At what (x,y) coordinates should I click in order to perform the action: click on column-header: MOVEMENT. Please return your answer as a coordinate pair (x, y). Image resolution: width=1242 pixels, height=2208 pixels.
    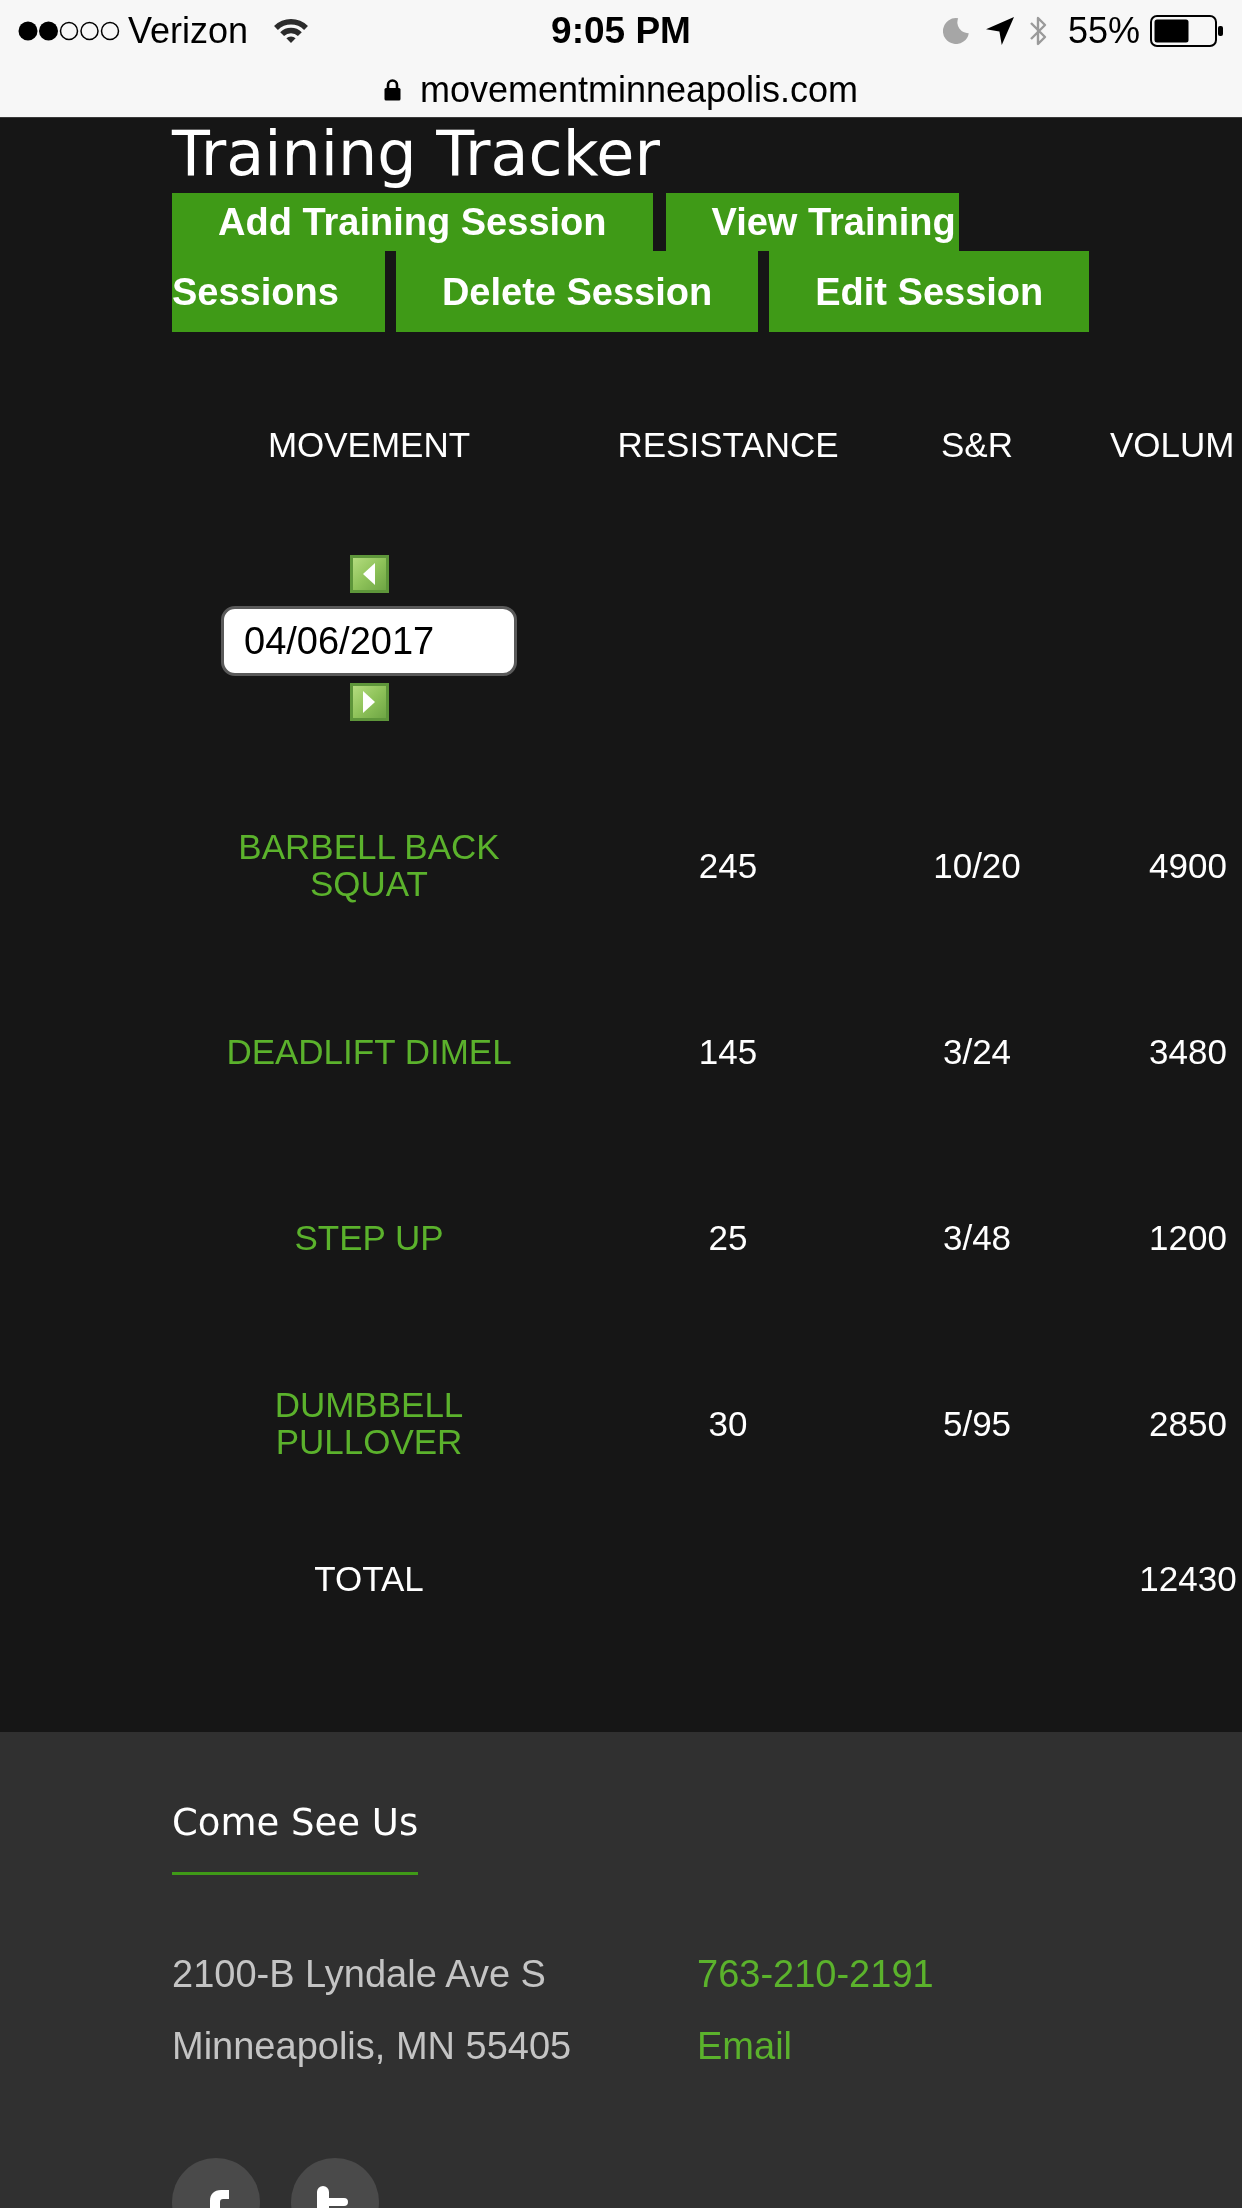
    Looking at the image, I should click on (369, 444).